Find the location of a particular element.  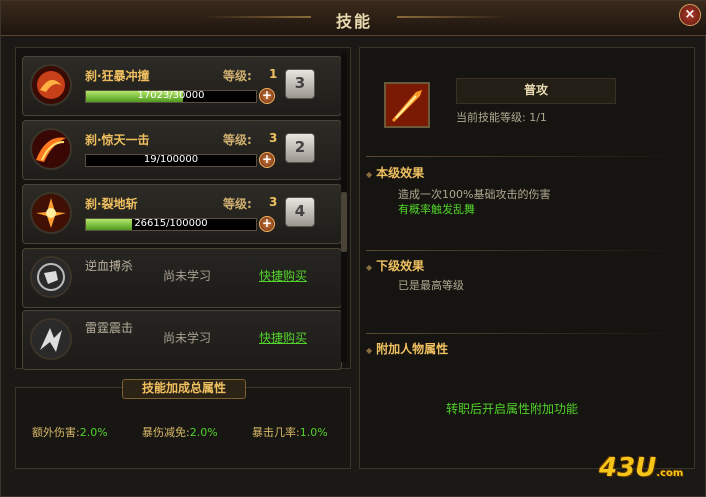

hotkey-badge: 4 is located at coordinates (300, 212).